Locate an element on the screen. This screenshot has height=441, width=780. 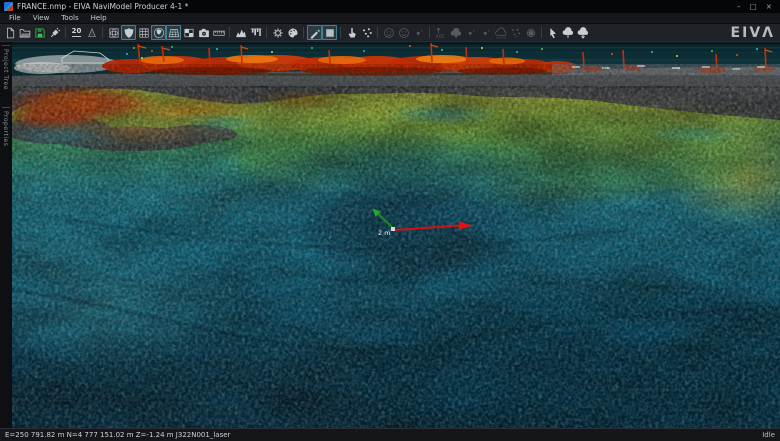
point-blob-button is located at coordinates (530, 32).